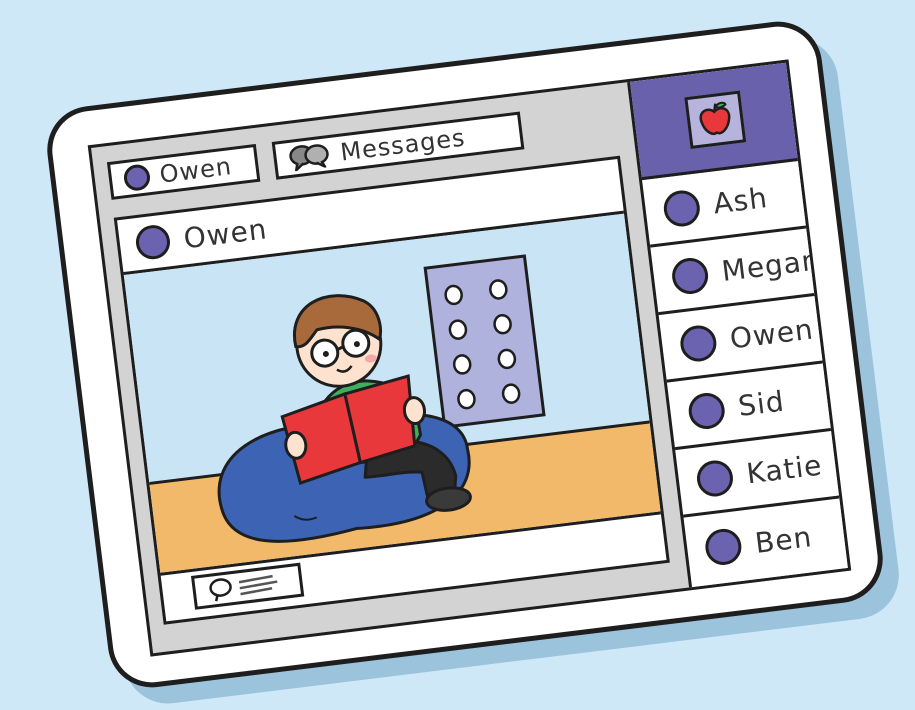 The image size is (915, 710). I want to click on messages-tab-button: Messages, so click(398, 145).